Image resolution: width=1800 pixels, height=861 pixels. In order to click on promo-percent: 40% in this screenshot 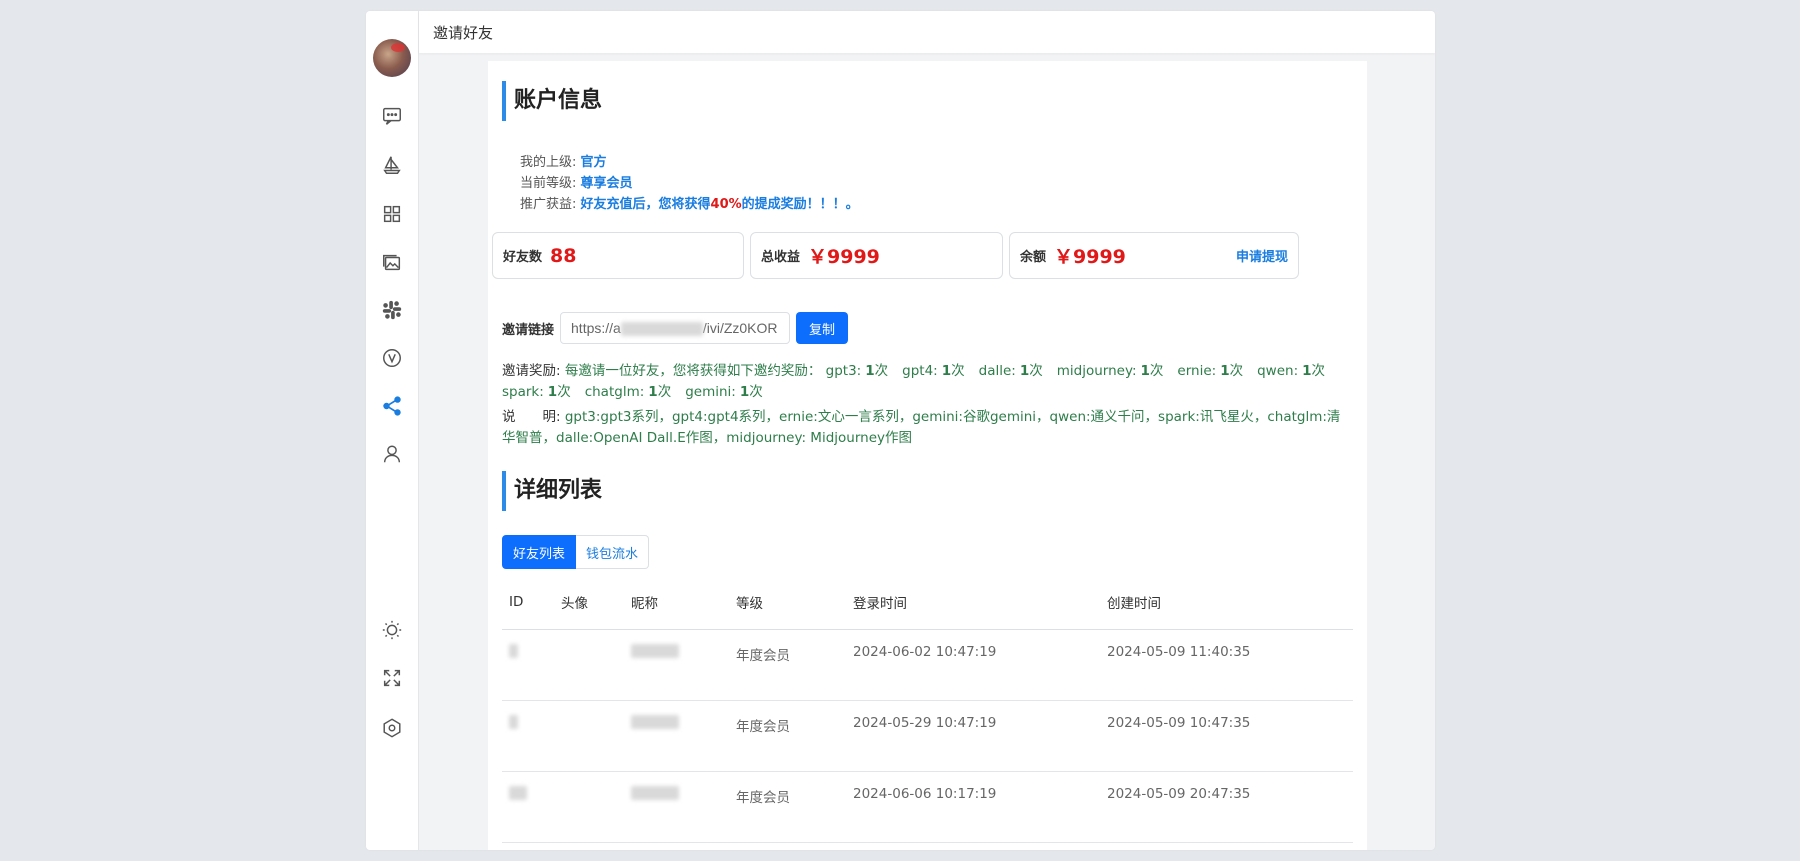, I will do `click(726, 204)`.